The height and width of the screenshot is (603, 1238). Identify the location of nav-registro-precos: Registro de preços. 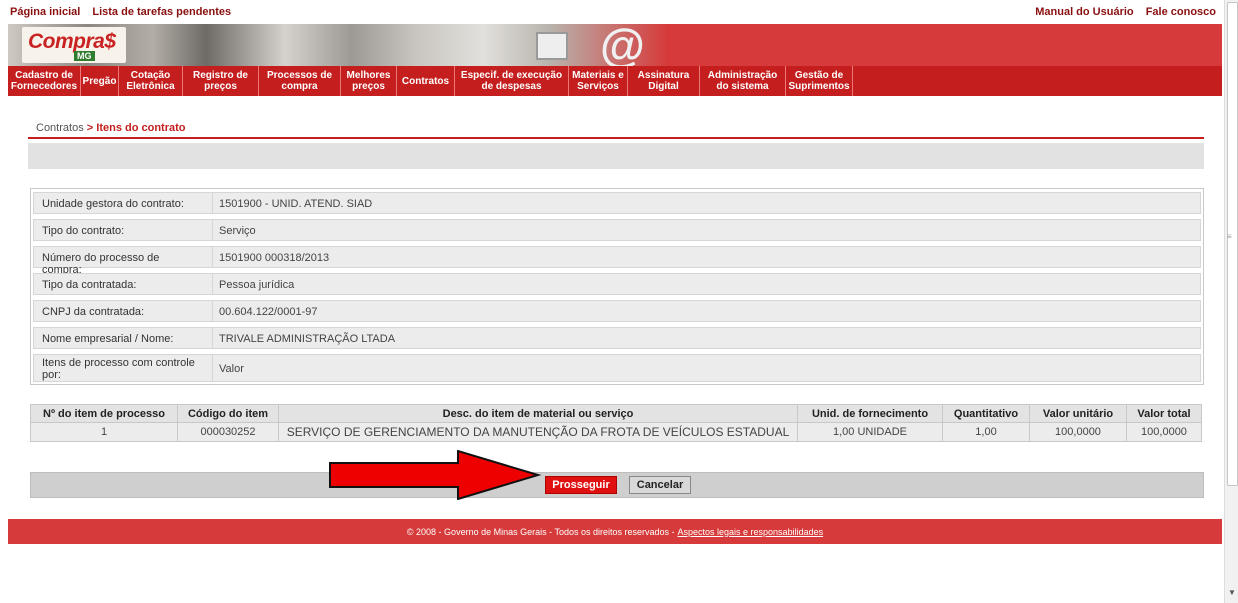
(221, 81).